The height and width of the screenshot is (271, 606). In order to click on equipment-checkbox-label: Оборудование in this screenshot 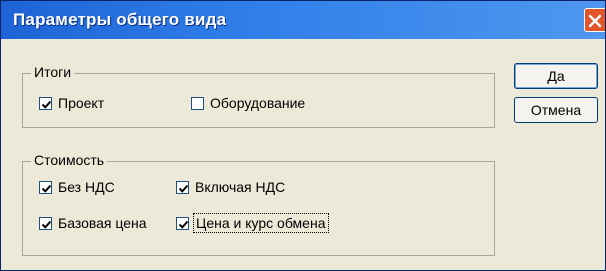, I will do `click(258, 103)`.